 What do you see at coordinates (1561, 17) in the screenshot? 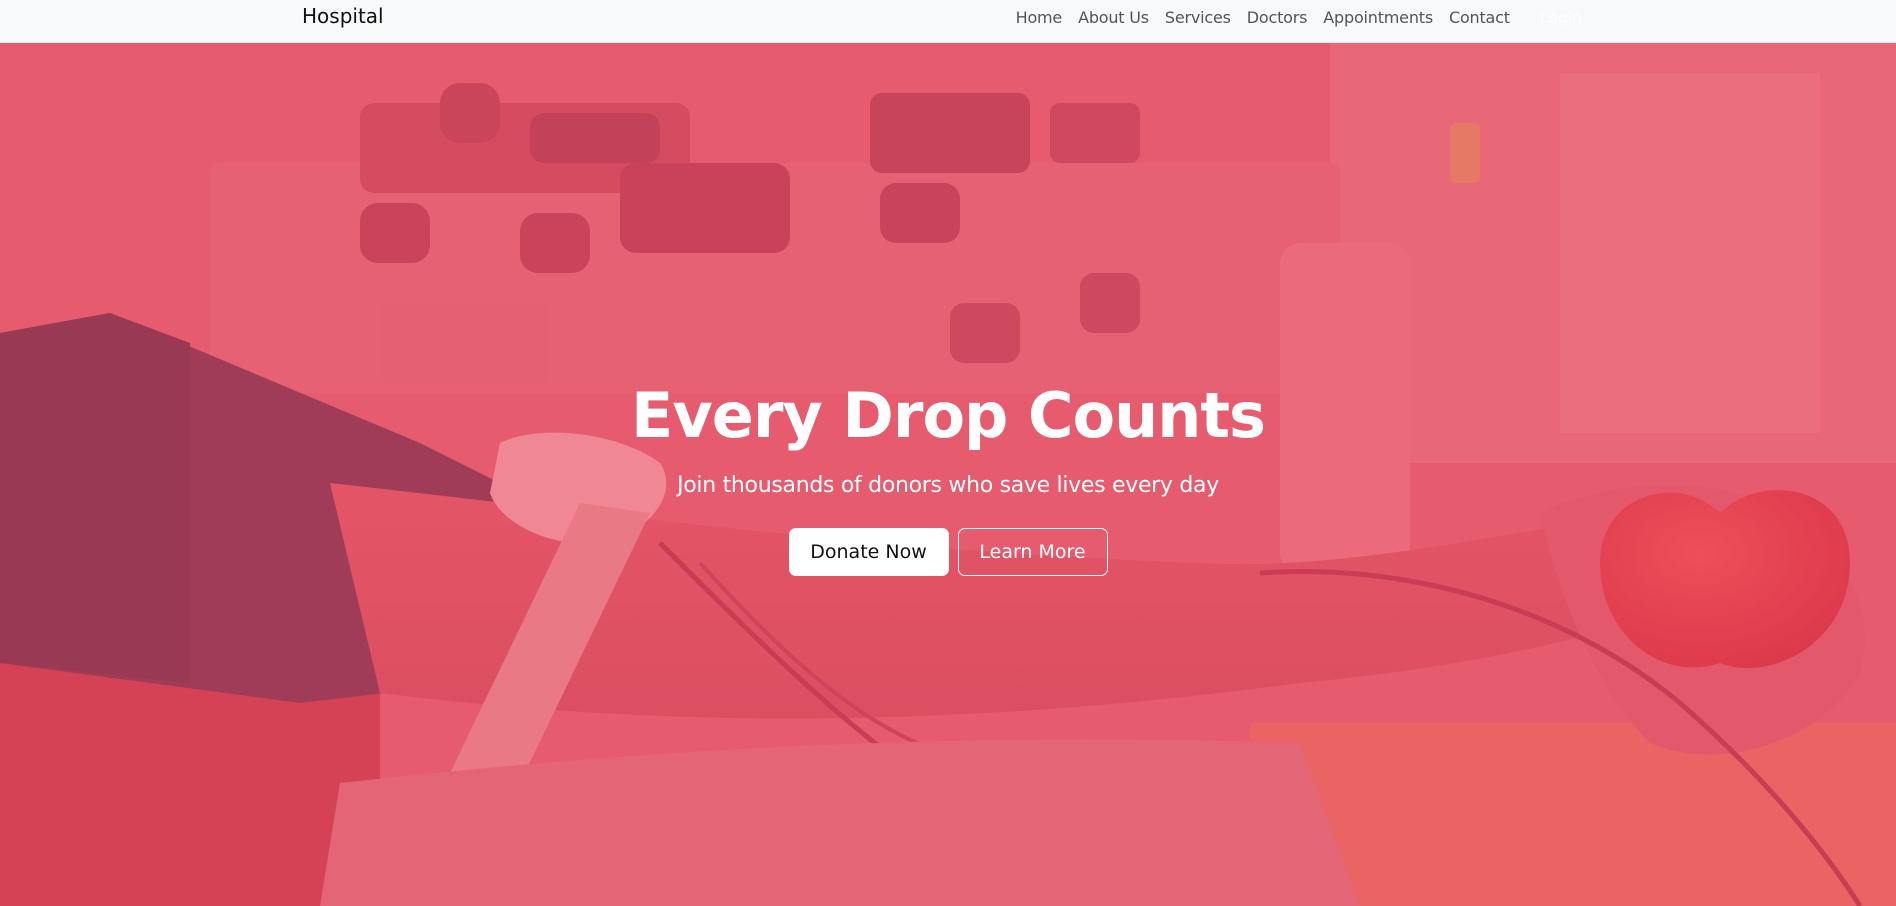
I see `nav-link-login: Login` at bounding box center [1561, 17].